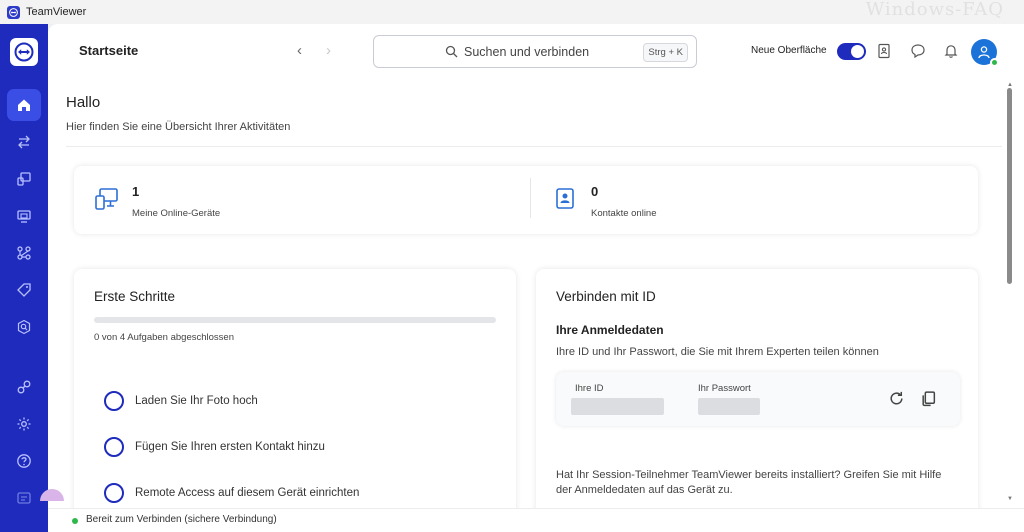 The image size is (1024, 532). I want to click on new-ui-label: Neue Oberfläche, so click(789, 50).